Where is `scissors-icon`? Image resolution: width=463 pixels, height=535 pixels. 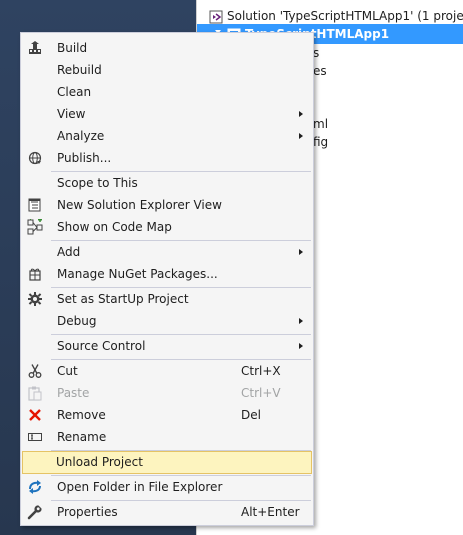 scissors-icon is located at coordinates (35, 371).